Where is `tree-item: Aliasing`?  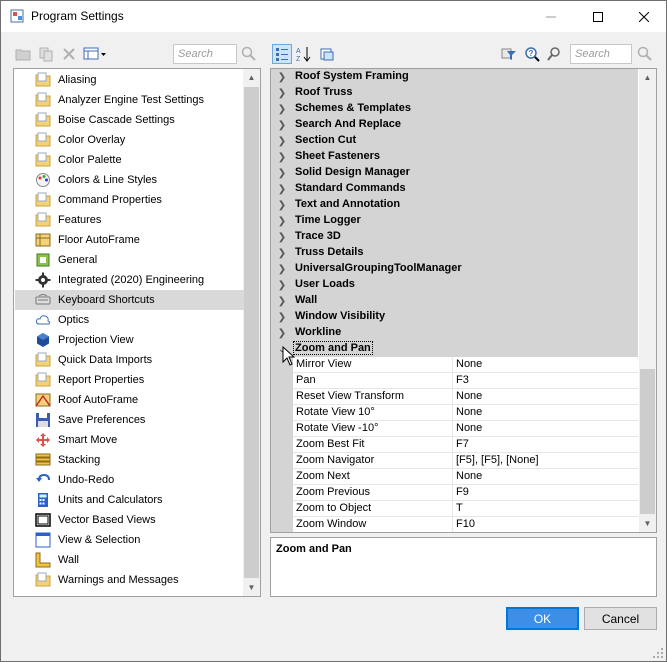
tree-item: Aliasing is located at coordinates (129, 80).